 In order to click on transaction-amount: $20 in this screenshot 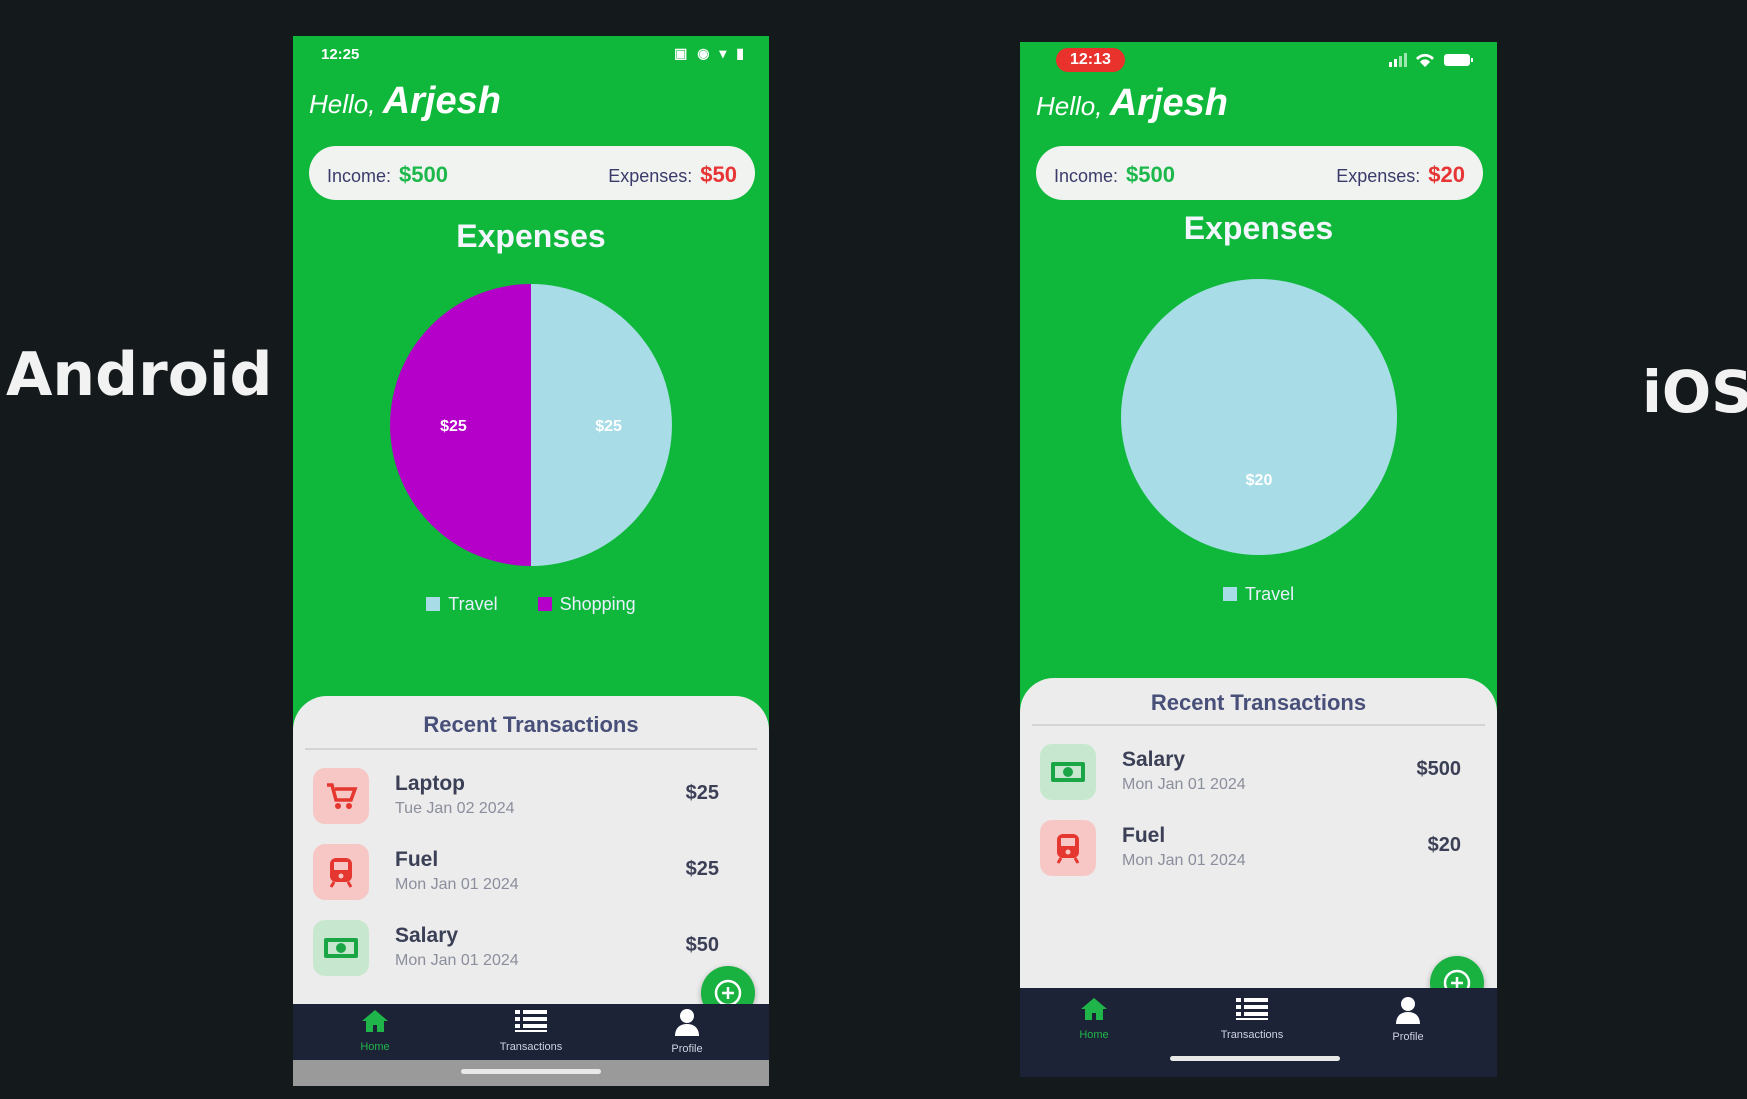, I will do `click(1444, 845)`.